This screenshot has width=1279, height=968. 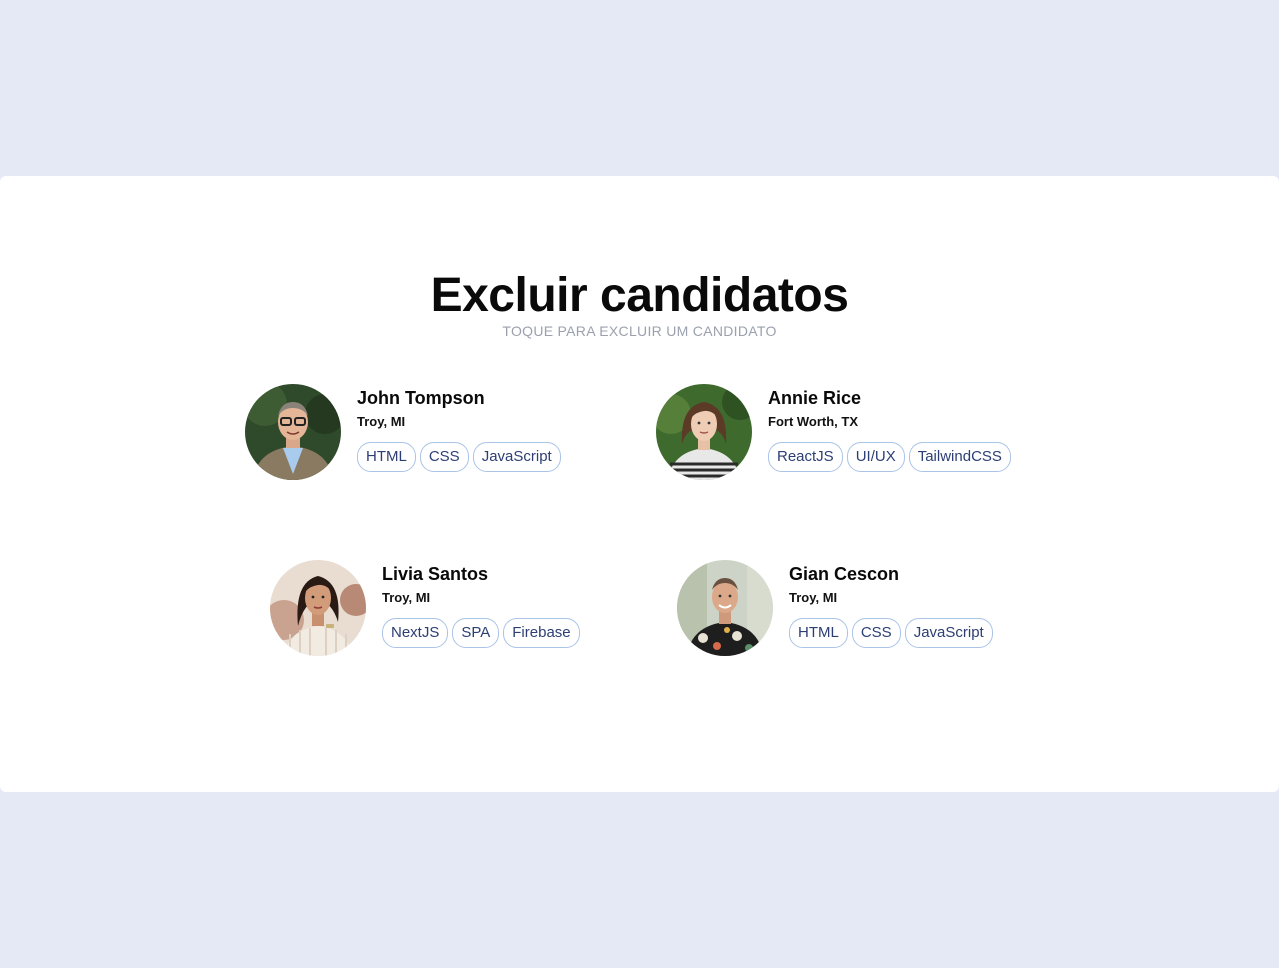 I want to click on candidate-location: Fort Worth, TX, so click(x=813, y=421).